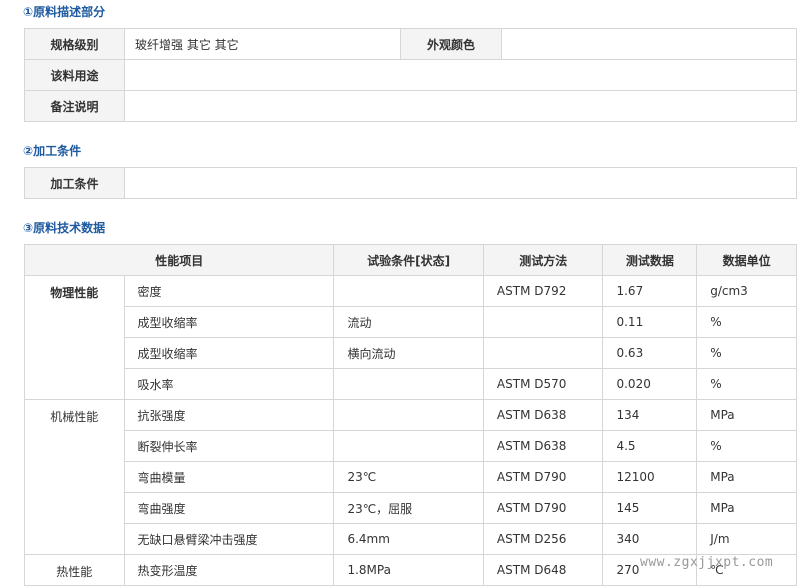 Image resolution: width=797 pixels, height=586 pixels. Describe the element at coordinates (229, 508) in the screenshot. I see `cell-item: 弯曲强度` at that location.